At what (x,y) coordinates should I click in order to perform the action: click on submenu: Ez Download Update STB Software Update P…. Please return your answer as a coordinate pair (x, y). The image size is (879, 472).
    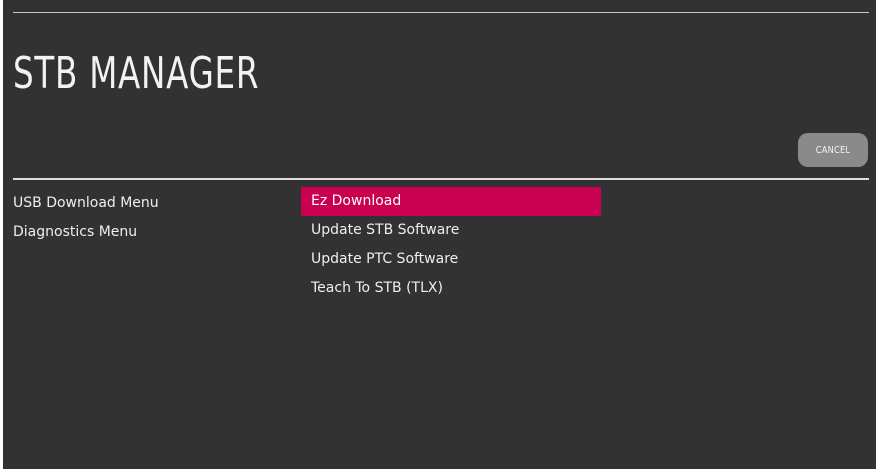
    Looking at the image, I should click on (451, 245).